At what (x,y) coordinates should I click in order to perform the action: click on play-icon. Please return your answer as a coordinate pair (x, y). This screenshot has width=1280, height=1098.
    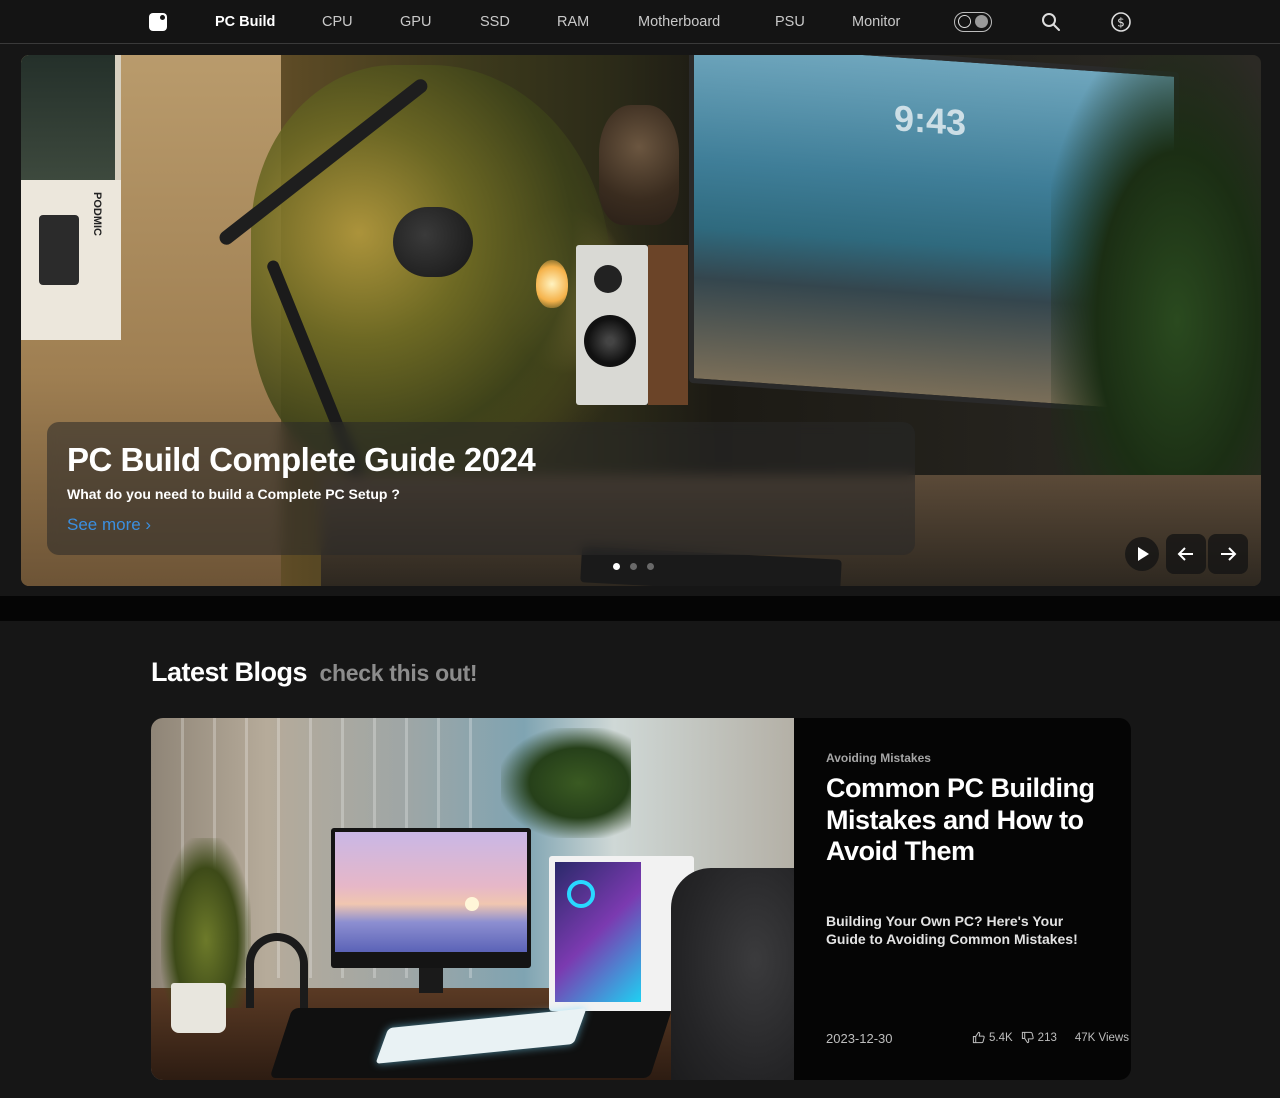
    Looking at the image, I should click on (1143, 554).